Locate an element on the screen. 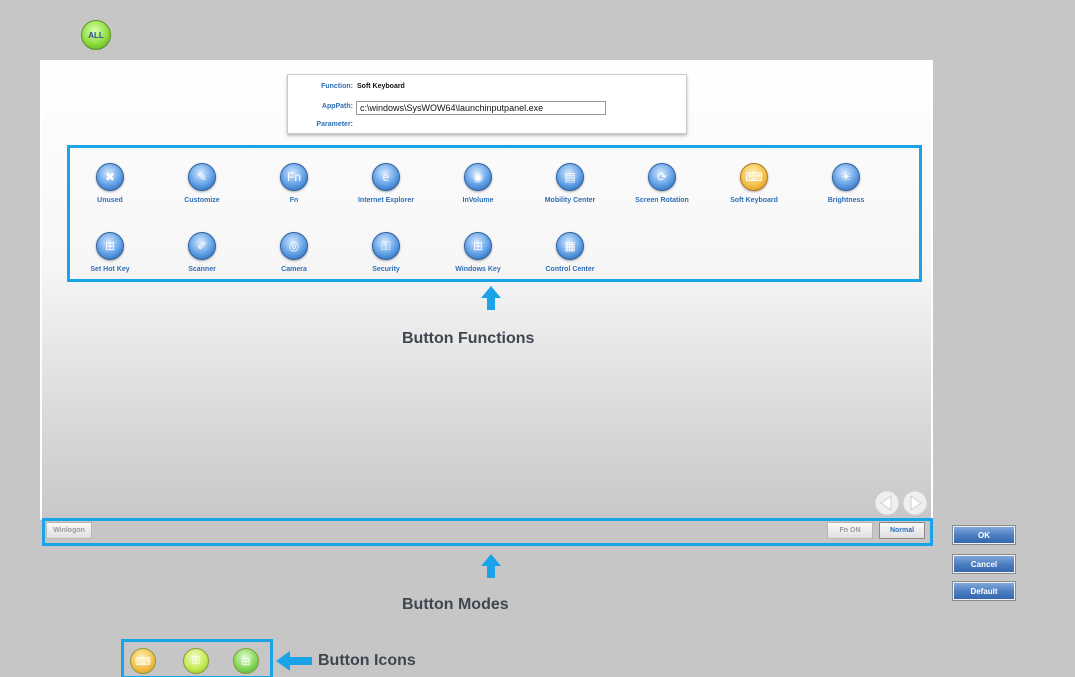 This screenshot has height=677, width=1075. set-hot-key-icon: ⊞ is located at coordinates (110, 246).